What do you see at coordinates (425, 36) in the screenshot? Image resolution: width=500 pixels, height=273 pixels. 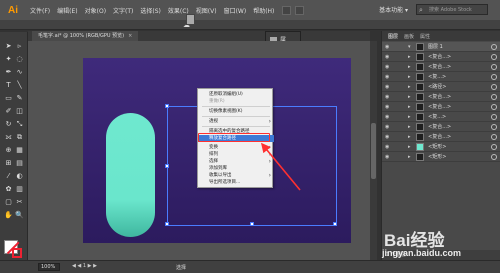 I see `tab-properties: 属性` at bounding box center [425, 36].